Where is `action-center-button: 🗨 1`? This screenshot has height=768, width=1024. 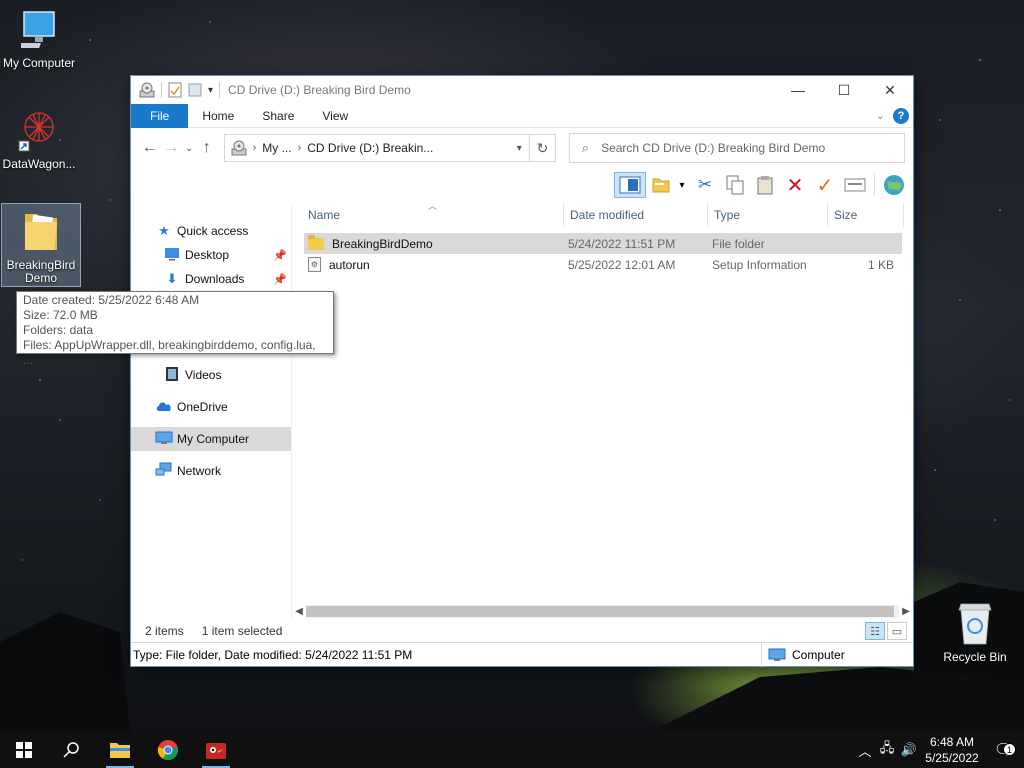 action-center-button: 🗨 1 is located at coordinates (1004, 750).